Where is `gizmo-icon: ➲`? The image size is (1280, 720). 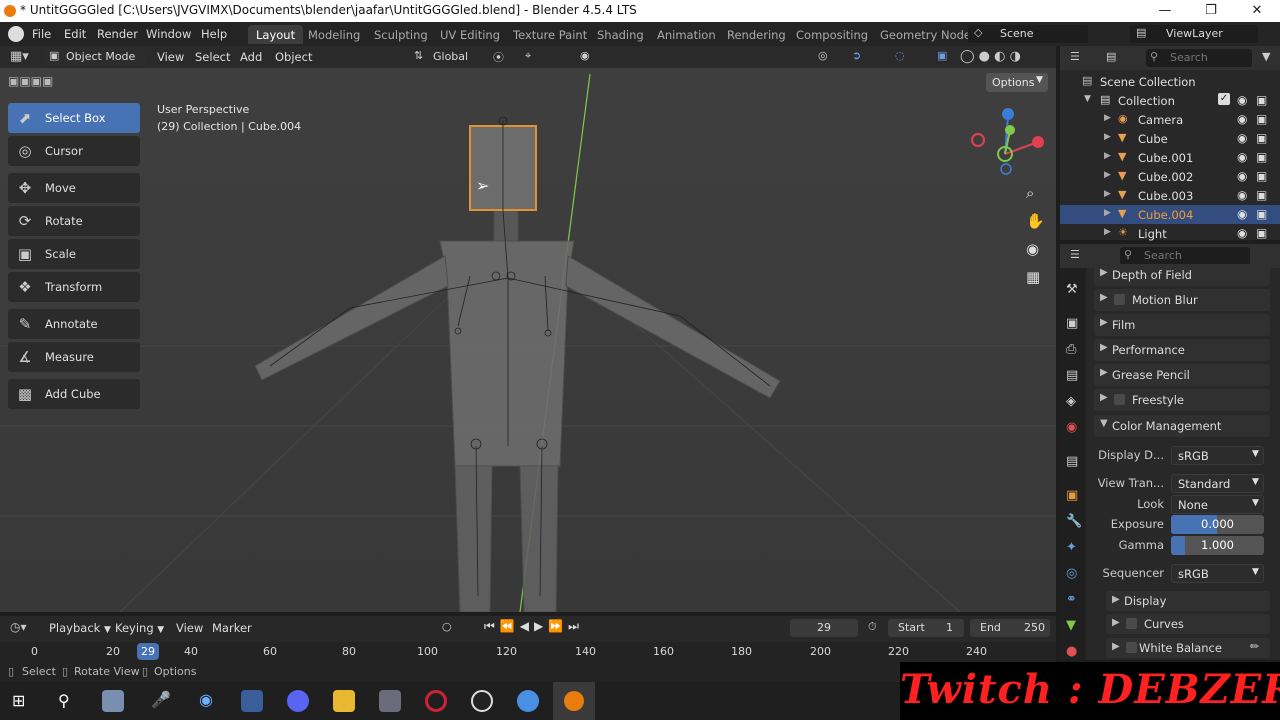
gizmo-icon: ➲ is located at coordinates (856, 55).